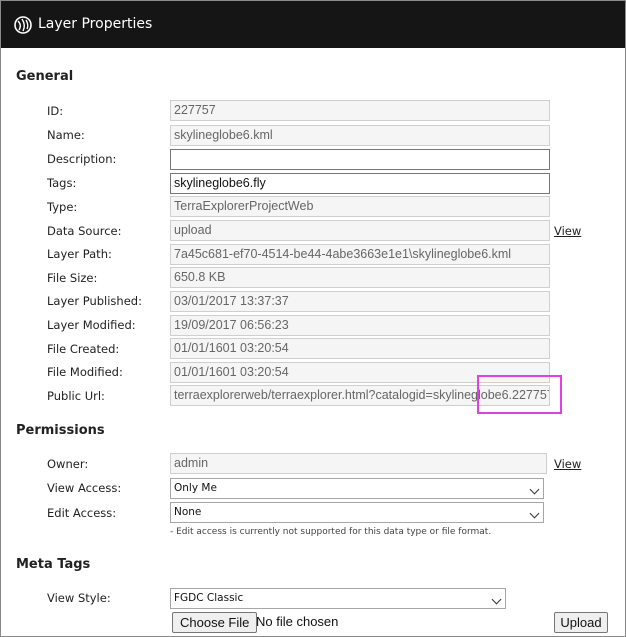 Image resolution: width=626 pixels, height=637 pixels. Describe the element at coordinates (360, 183) in the screenshot. I see `tags-input: skylineglobe6.fly` at that location.